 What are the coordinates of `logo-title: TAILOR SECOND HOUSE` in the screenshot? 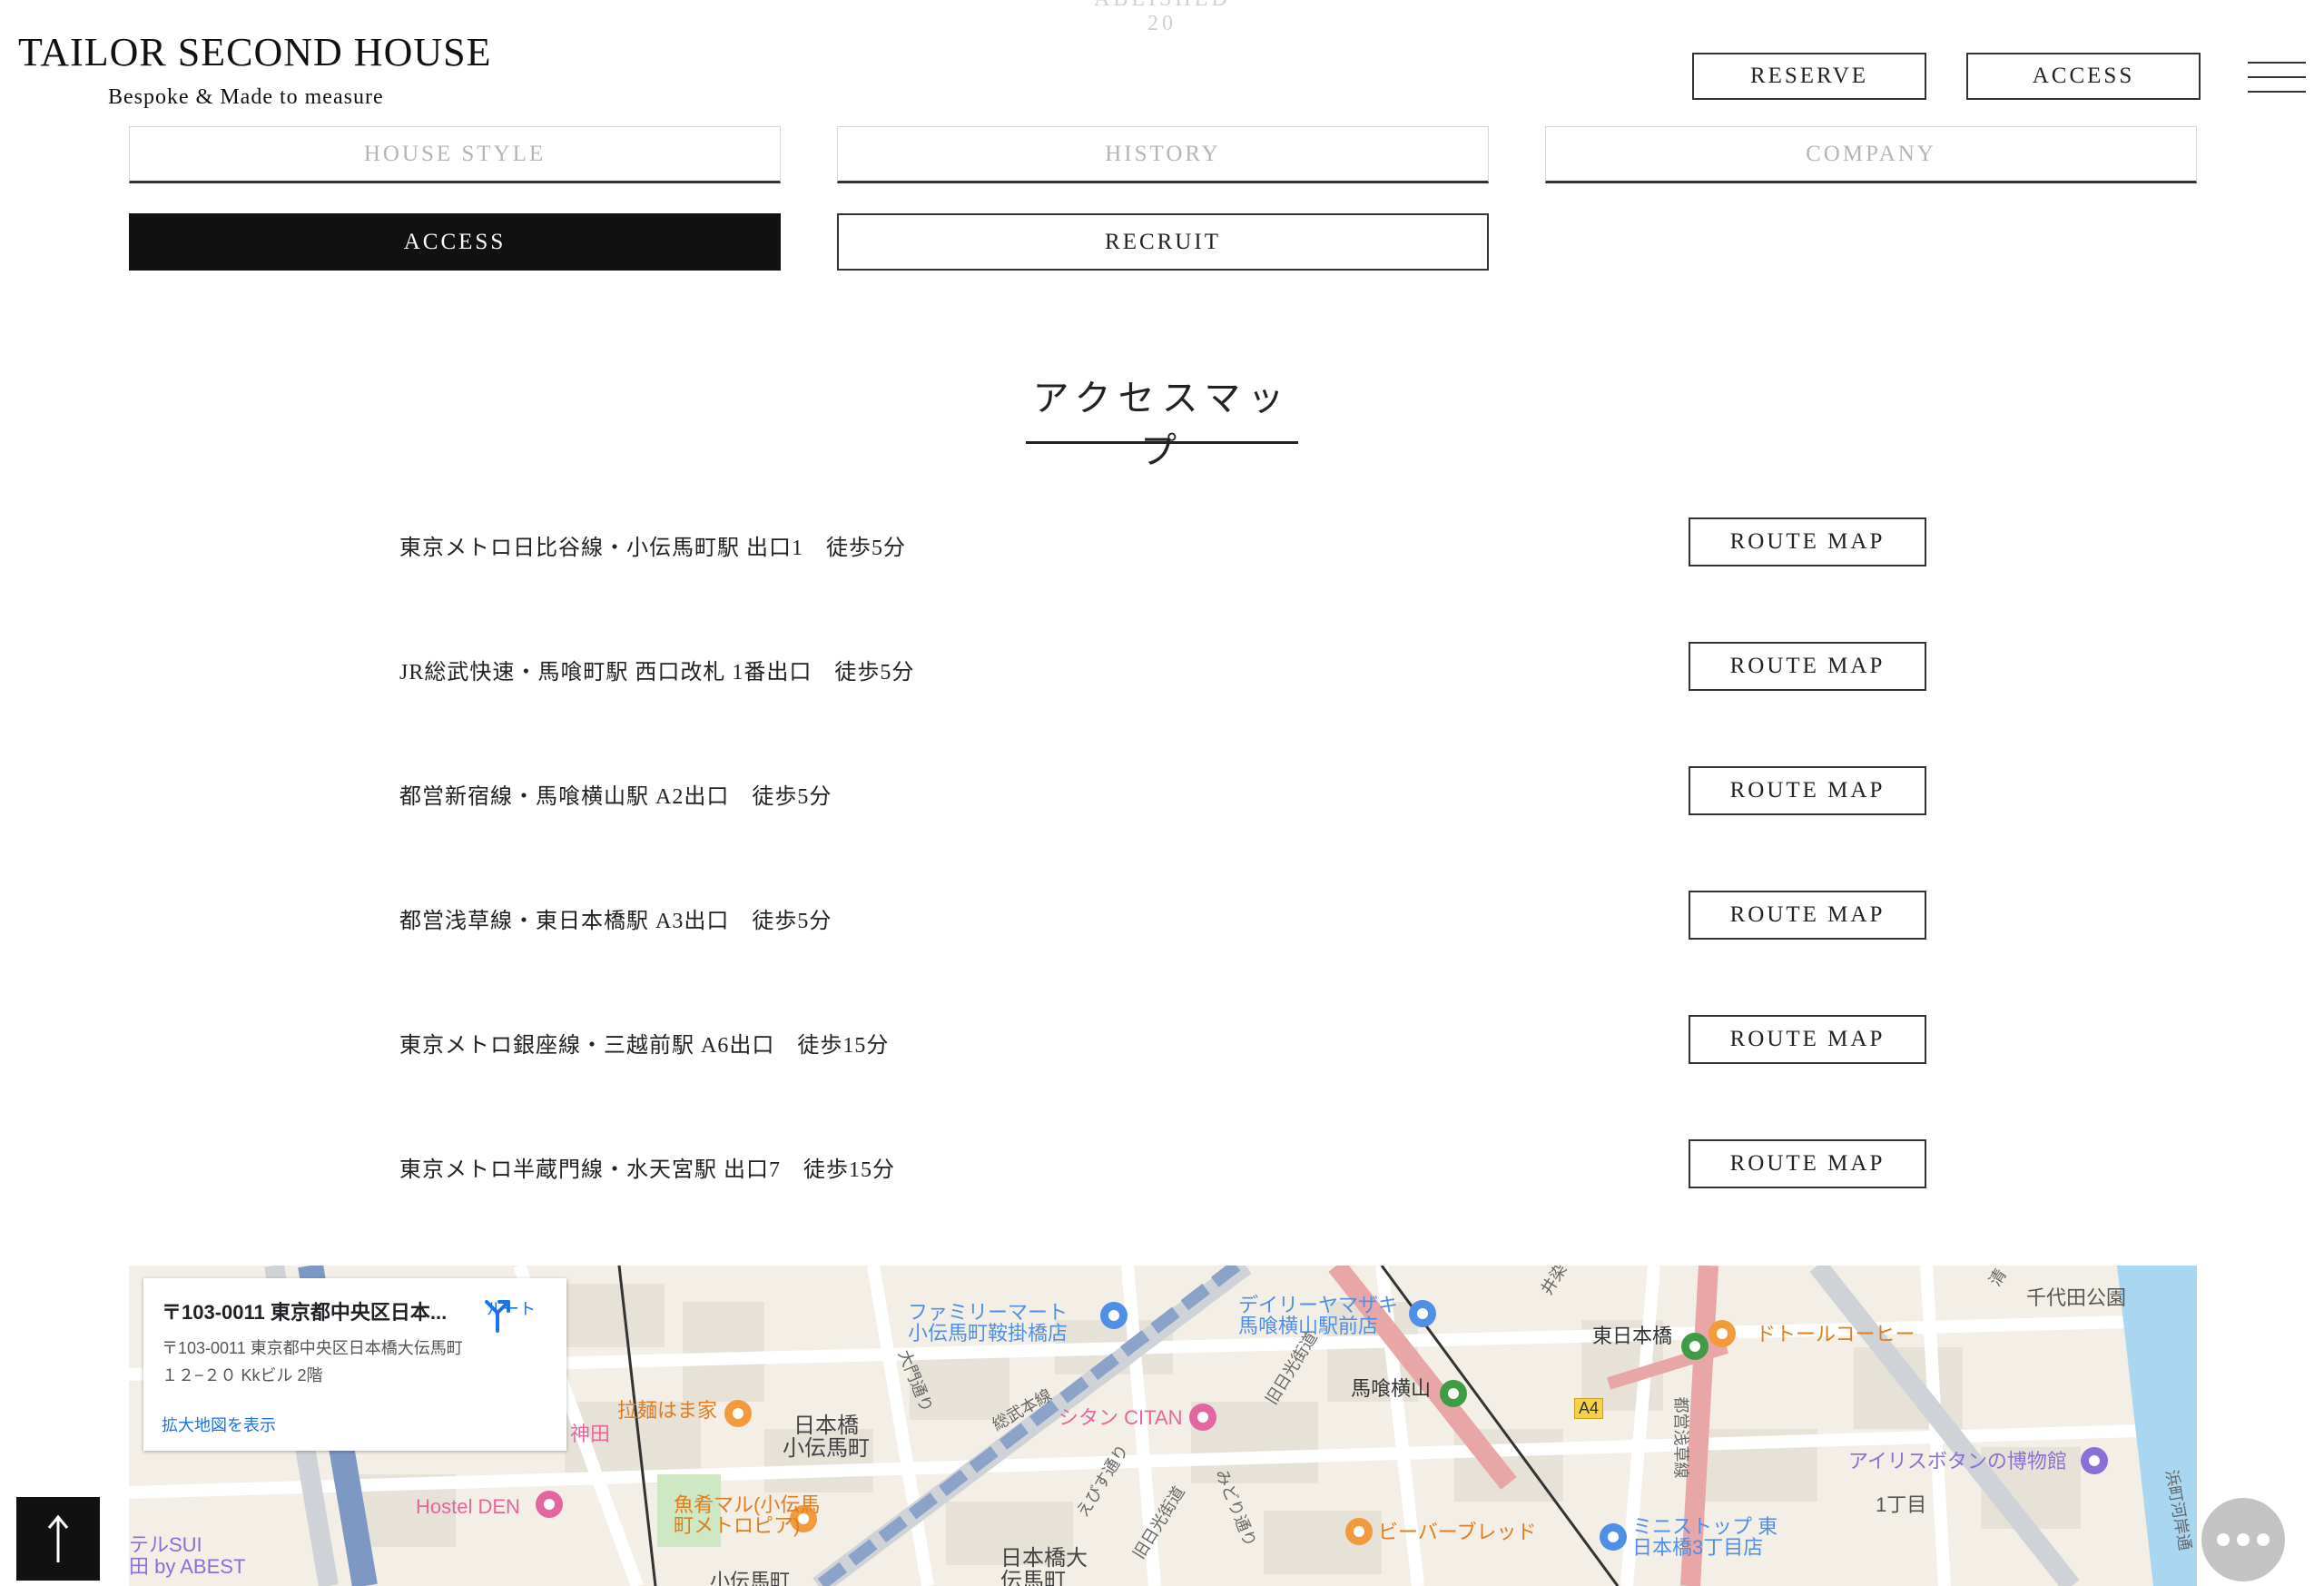 It's located at (255, 52).